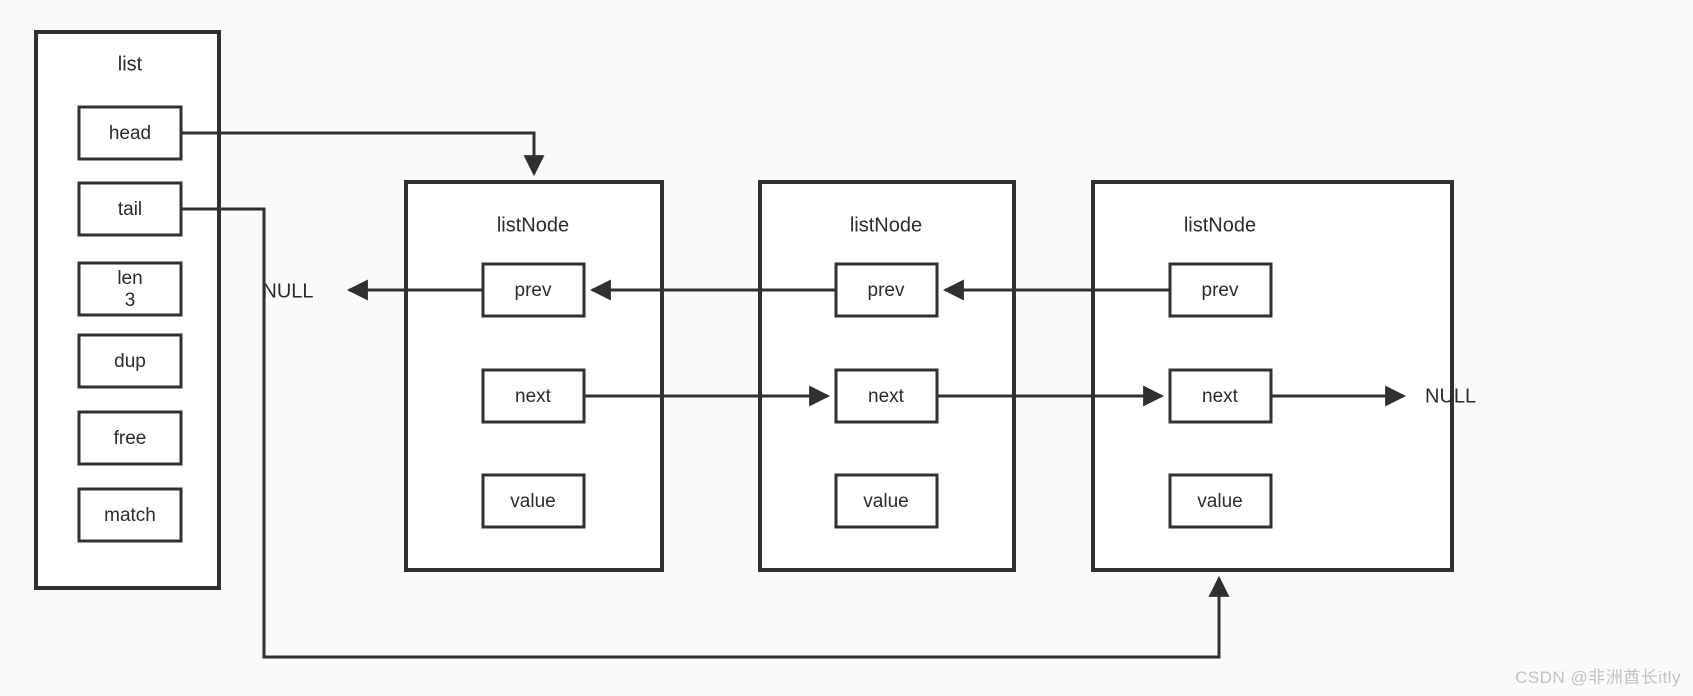 The width and height of the screenshot is (1693, 696). I want to click on list-node-3: listNode prev next value, so click(1272, 376).